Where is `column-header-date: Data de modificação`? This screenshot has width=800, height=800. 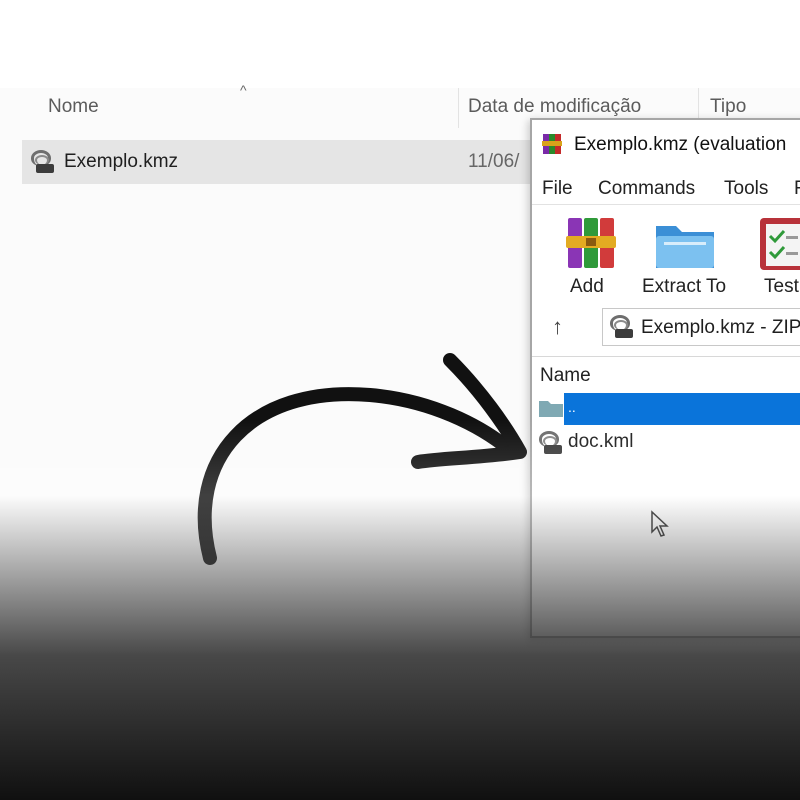 column-header-date: Data de modificação is located at coordinates (554, 107).